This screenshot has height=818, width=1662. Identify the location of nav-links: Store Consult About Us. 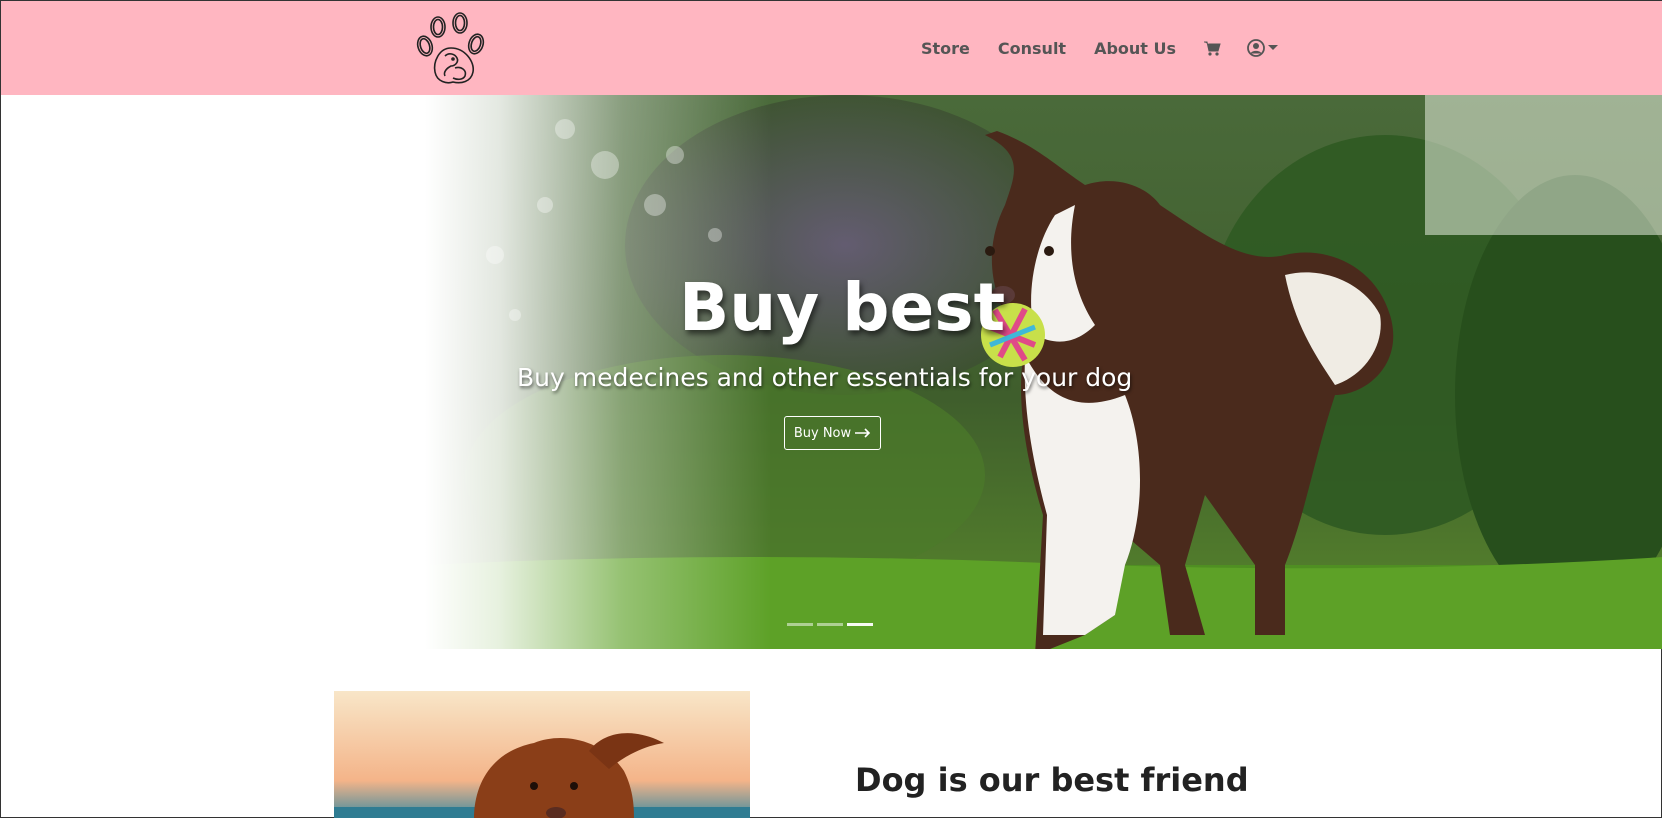
(1112, 48).